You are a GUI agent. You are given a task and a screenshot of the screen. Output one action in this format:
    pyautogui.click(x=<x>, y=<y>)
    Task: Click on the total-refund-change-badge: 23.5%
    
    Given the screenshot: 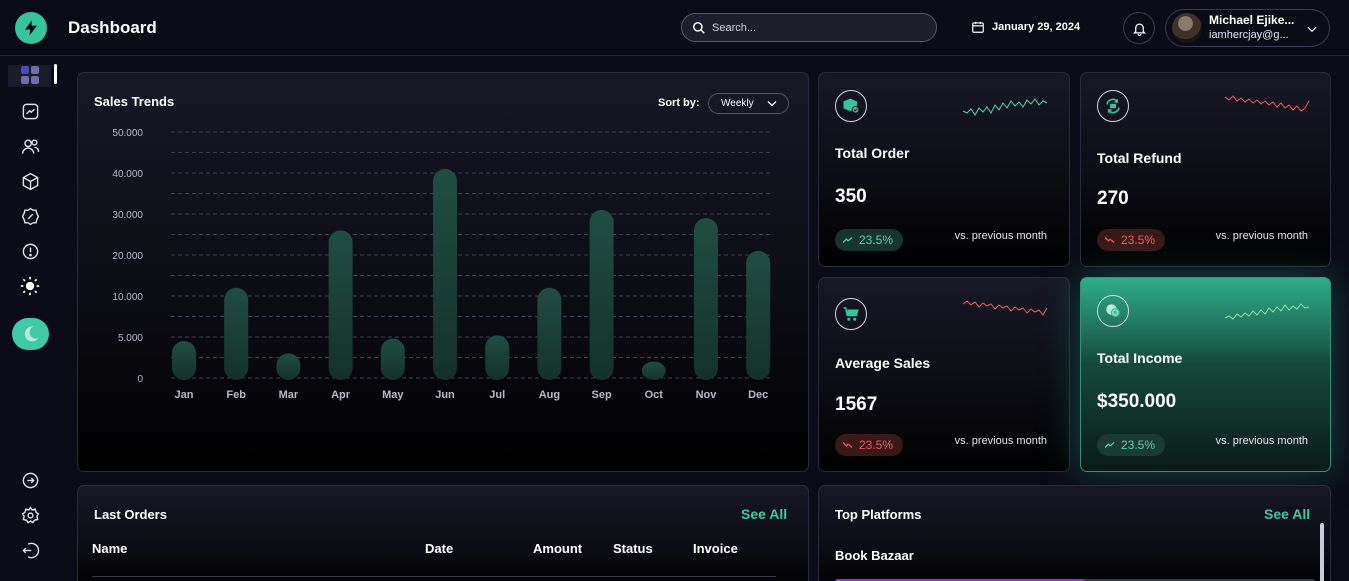 What is the action you would take?
    pyautogui.click(x=1131, y=240)
    